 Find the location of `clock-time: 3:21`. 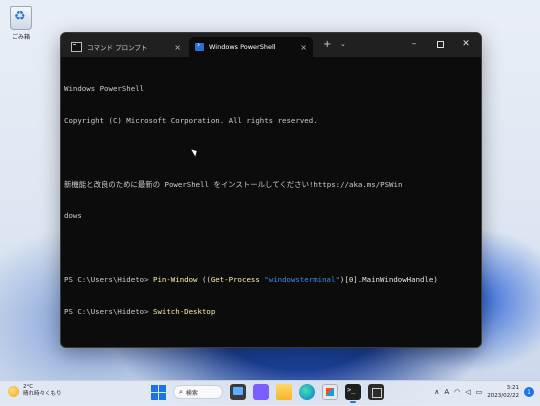

clock-time: 3:21 is located at coordinates (512, 388).